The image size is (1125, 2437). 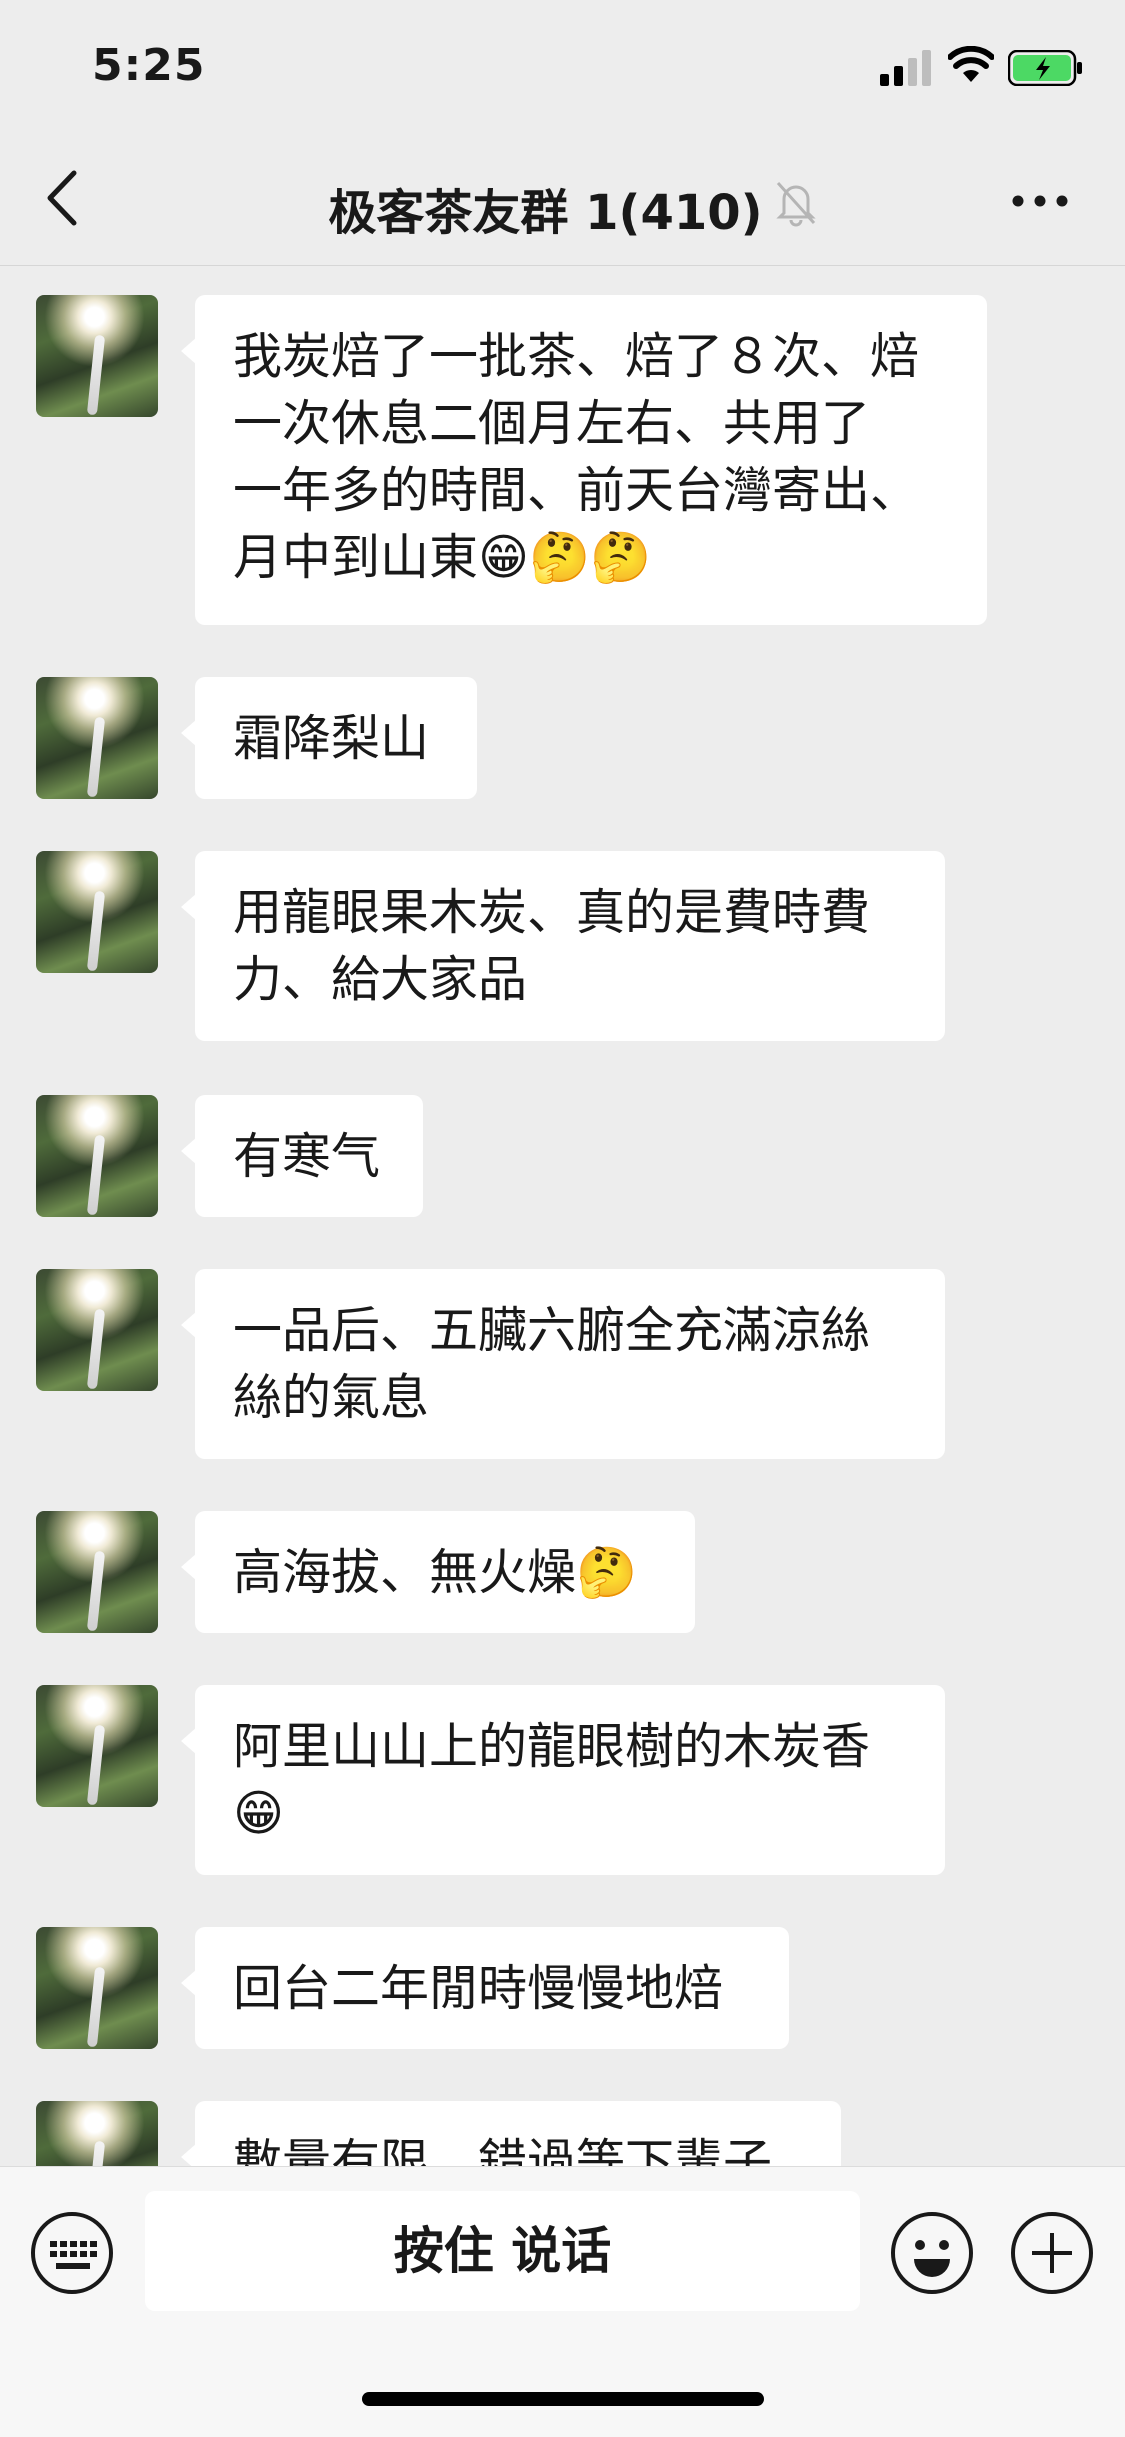 I want to click on keyboard-icon, so click(x=72, y=2253).